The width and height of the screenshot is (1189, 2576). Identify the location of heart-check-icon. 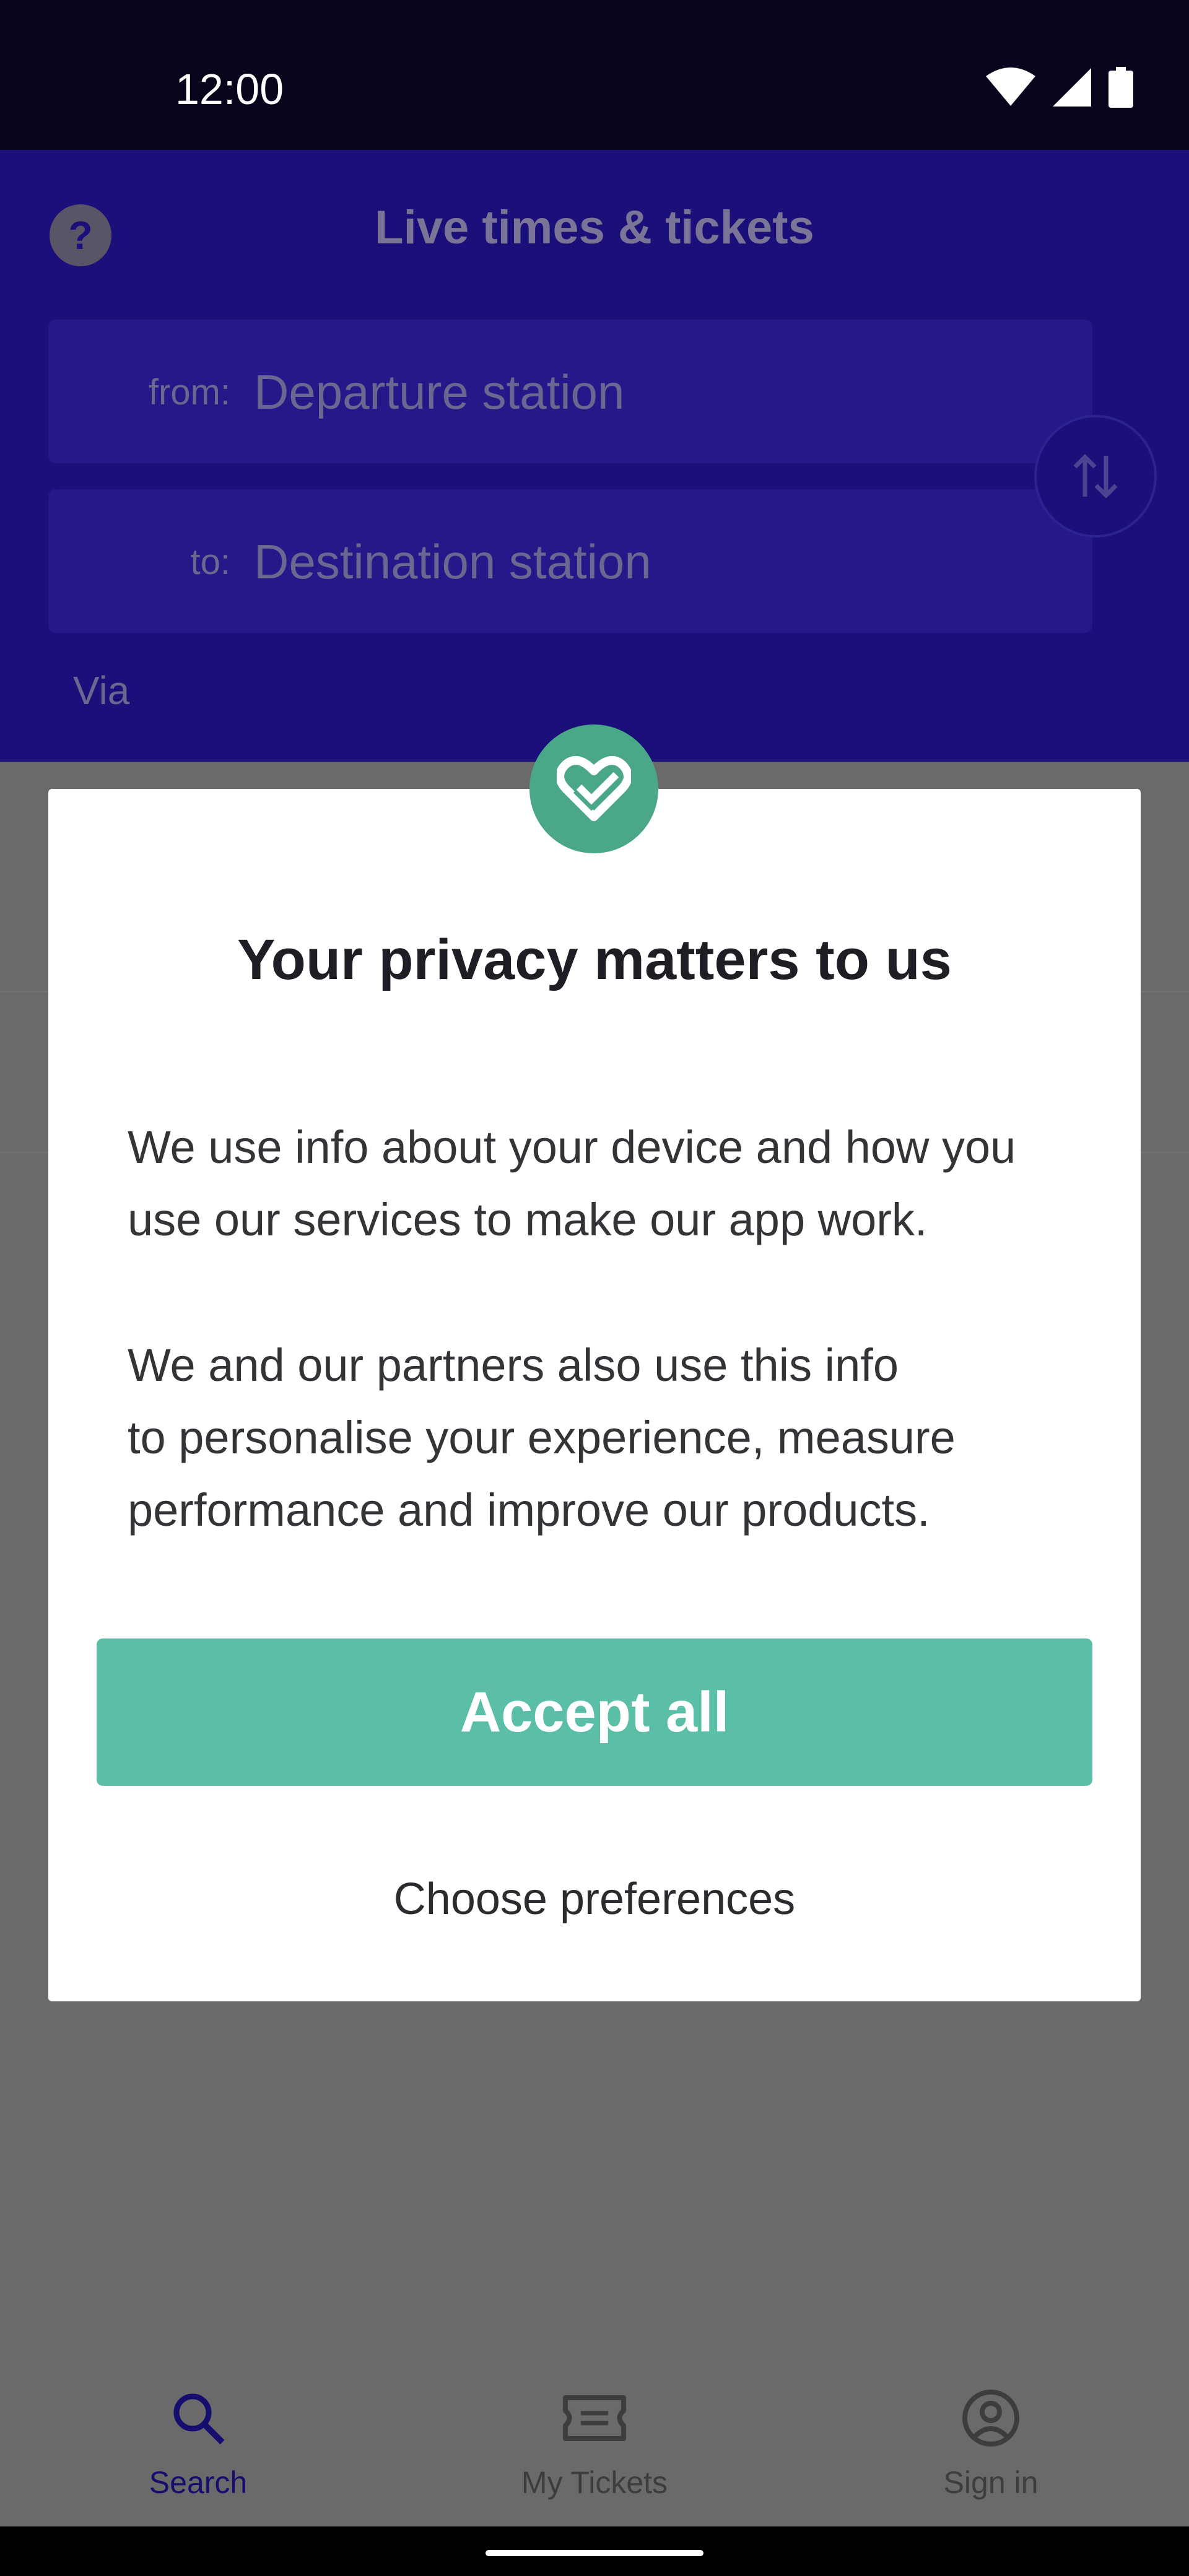
(594, 788).